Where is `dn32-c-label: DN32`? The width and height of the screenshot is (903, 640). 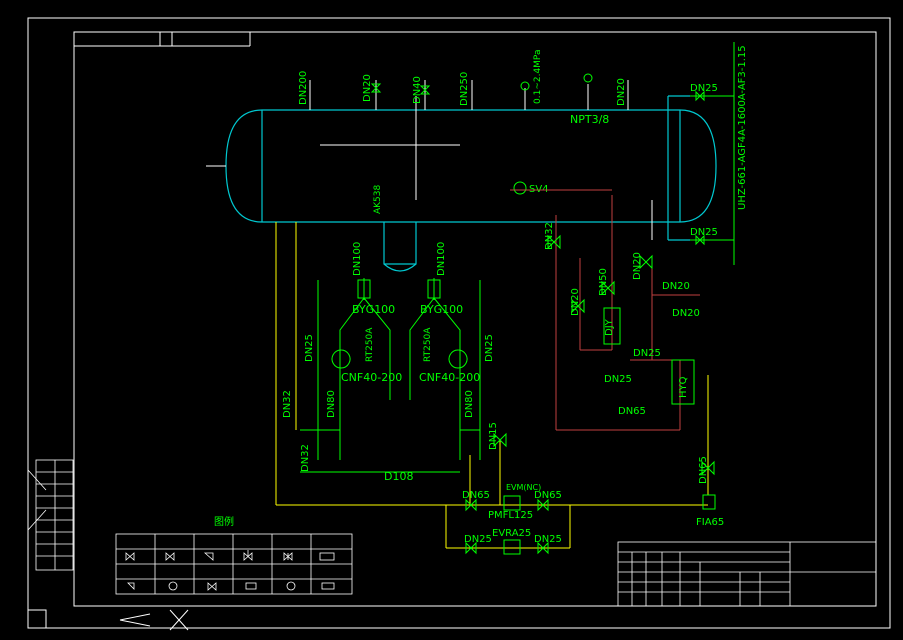
dn32-c-label: DN32 is located at coordinates (549, 236).